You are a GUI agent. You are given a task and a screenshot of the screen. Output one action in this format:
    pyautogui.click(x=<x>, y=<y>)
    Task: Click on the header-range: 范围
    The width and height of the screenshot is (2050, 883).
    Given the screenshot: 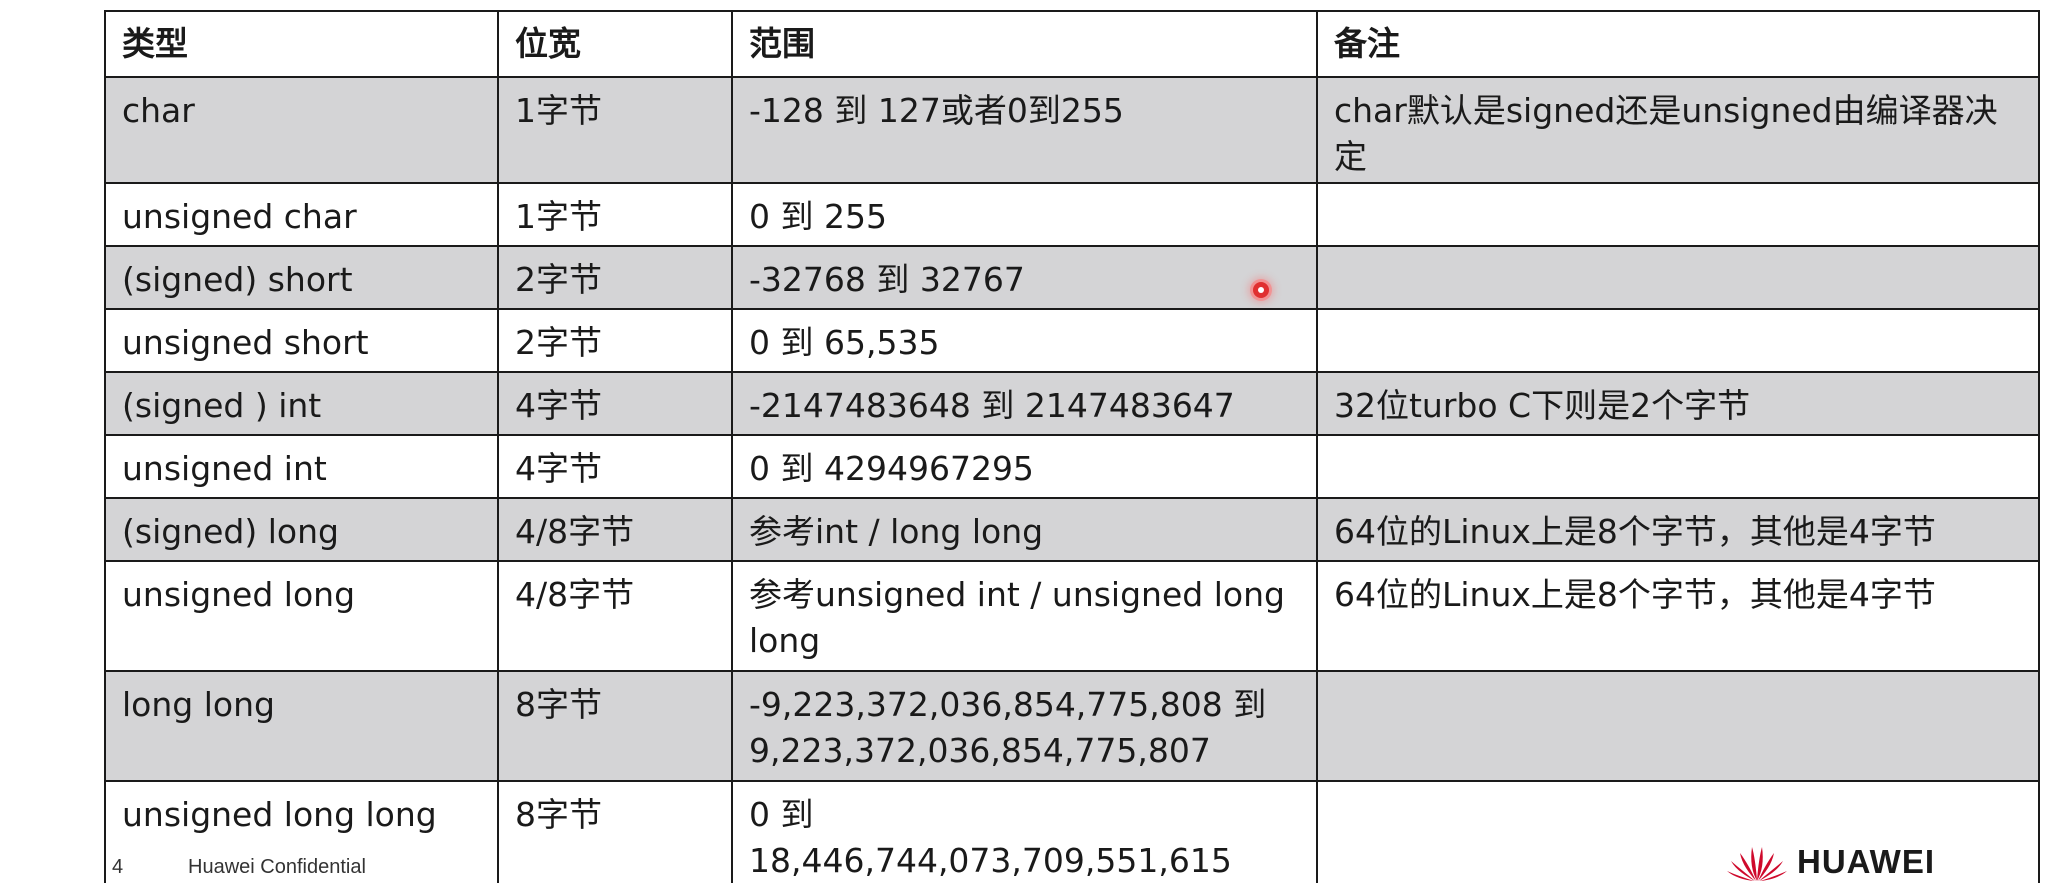 What is the action you would take?
    pyautogui.click(x=1024, y=44)
    